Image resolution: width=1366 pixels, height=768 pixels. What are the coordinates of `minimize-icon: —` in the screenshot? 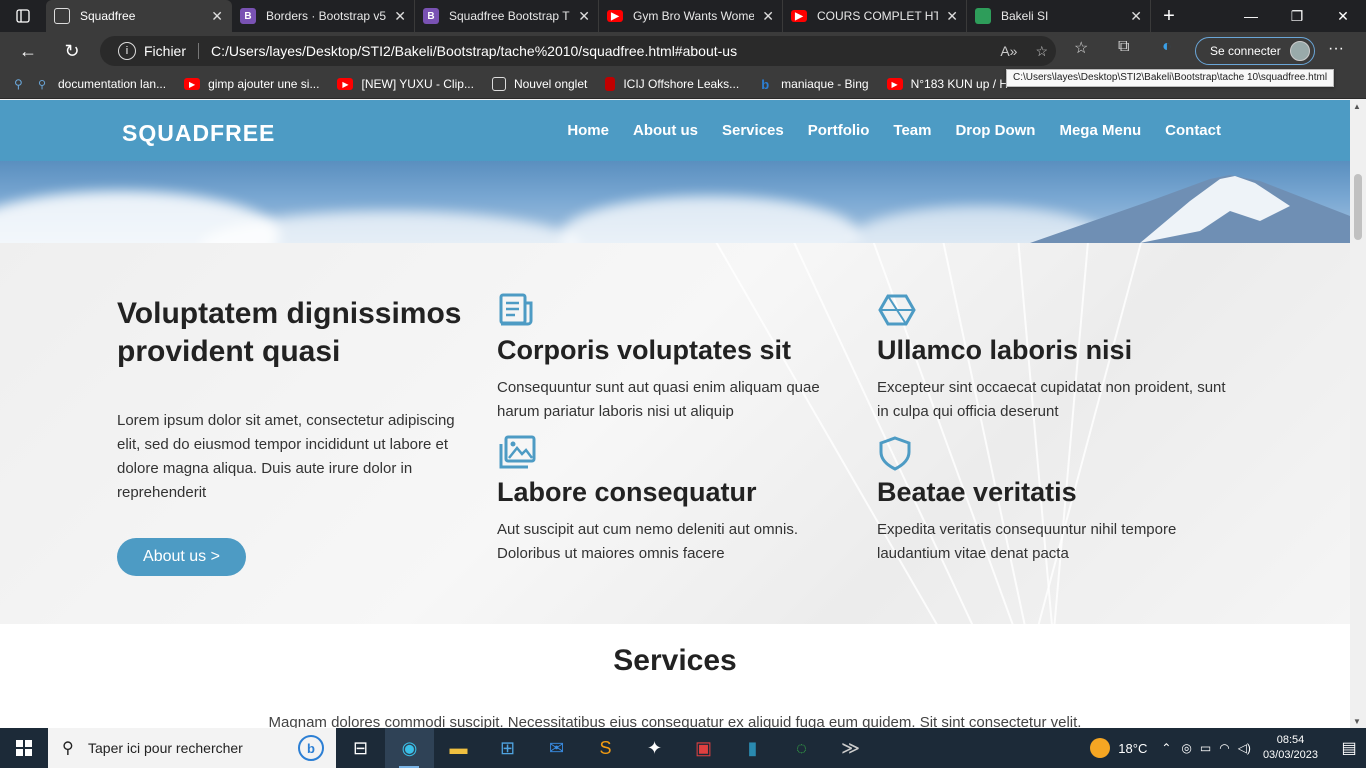 It's located at (1251, 16).